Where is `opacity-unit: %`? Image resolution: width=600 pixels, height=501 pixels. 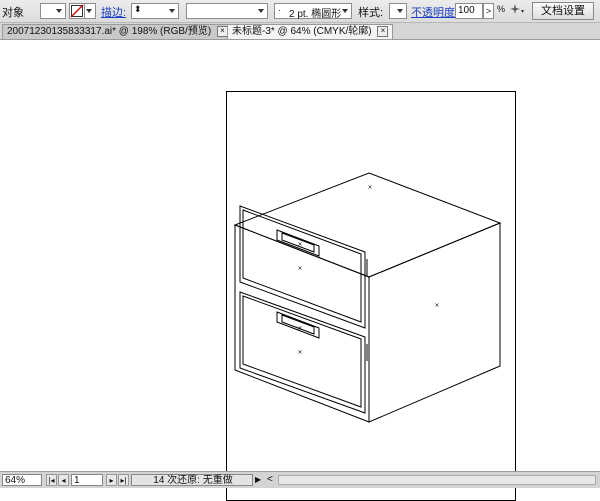 opacity-unit: % is located at coordinates (501, 9).